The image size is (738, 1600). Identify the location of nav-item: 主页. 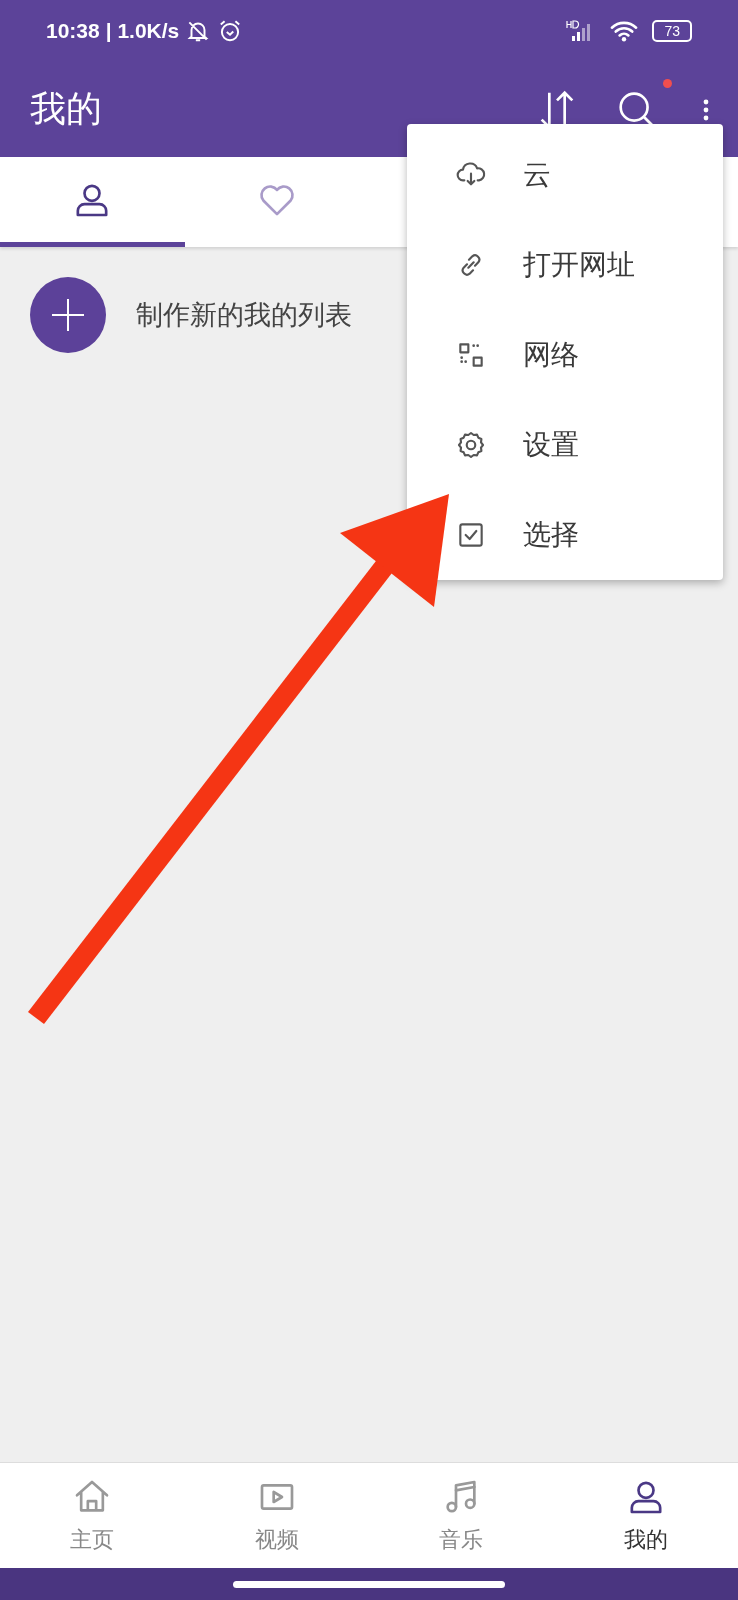
(92, 1515).